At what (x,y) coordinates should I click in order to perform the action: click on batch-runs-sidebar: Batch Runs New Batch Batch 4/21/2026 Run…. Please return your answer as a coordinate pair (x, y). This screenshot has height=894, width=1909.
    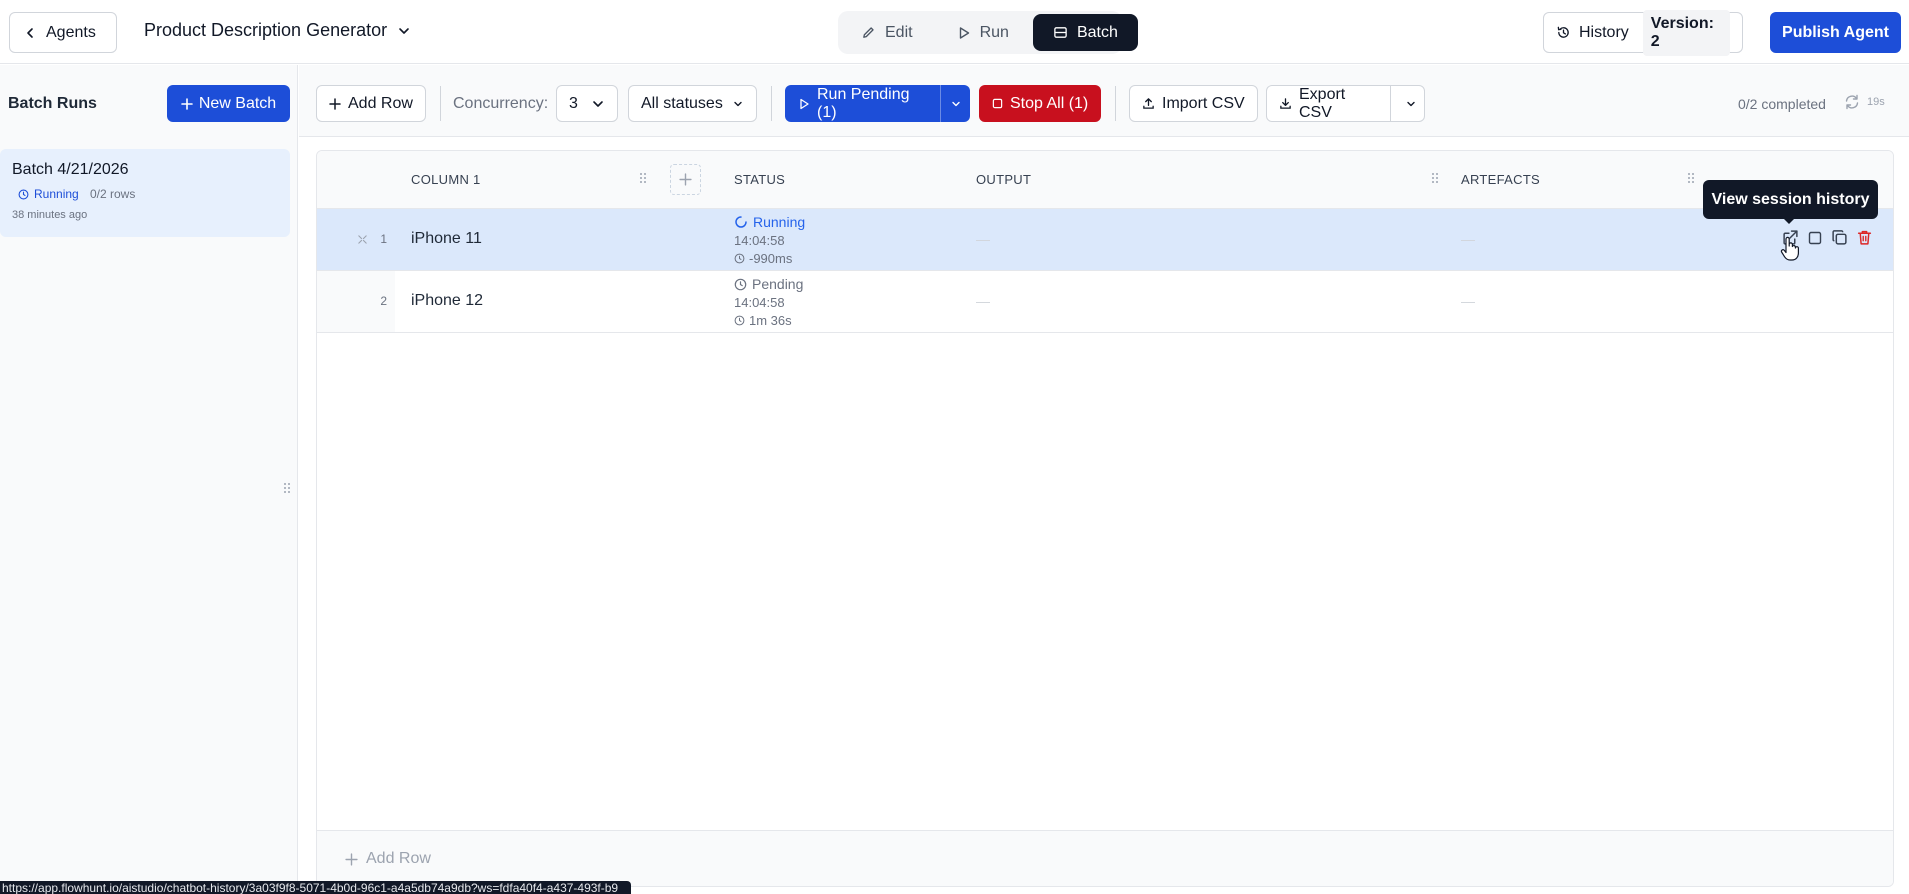
    Looking at the image, I should click on (149, 479).